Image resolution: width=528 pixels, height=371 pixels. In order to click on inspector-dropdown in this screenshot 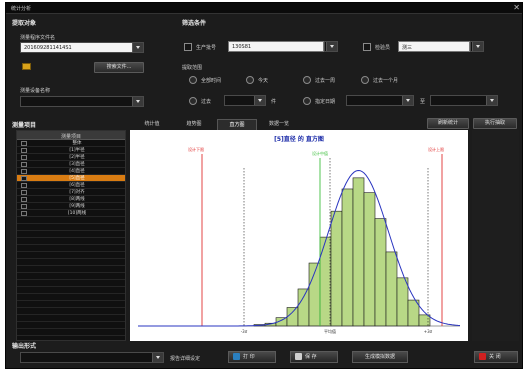, I will do `click(477, 46)`.